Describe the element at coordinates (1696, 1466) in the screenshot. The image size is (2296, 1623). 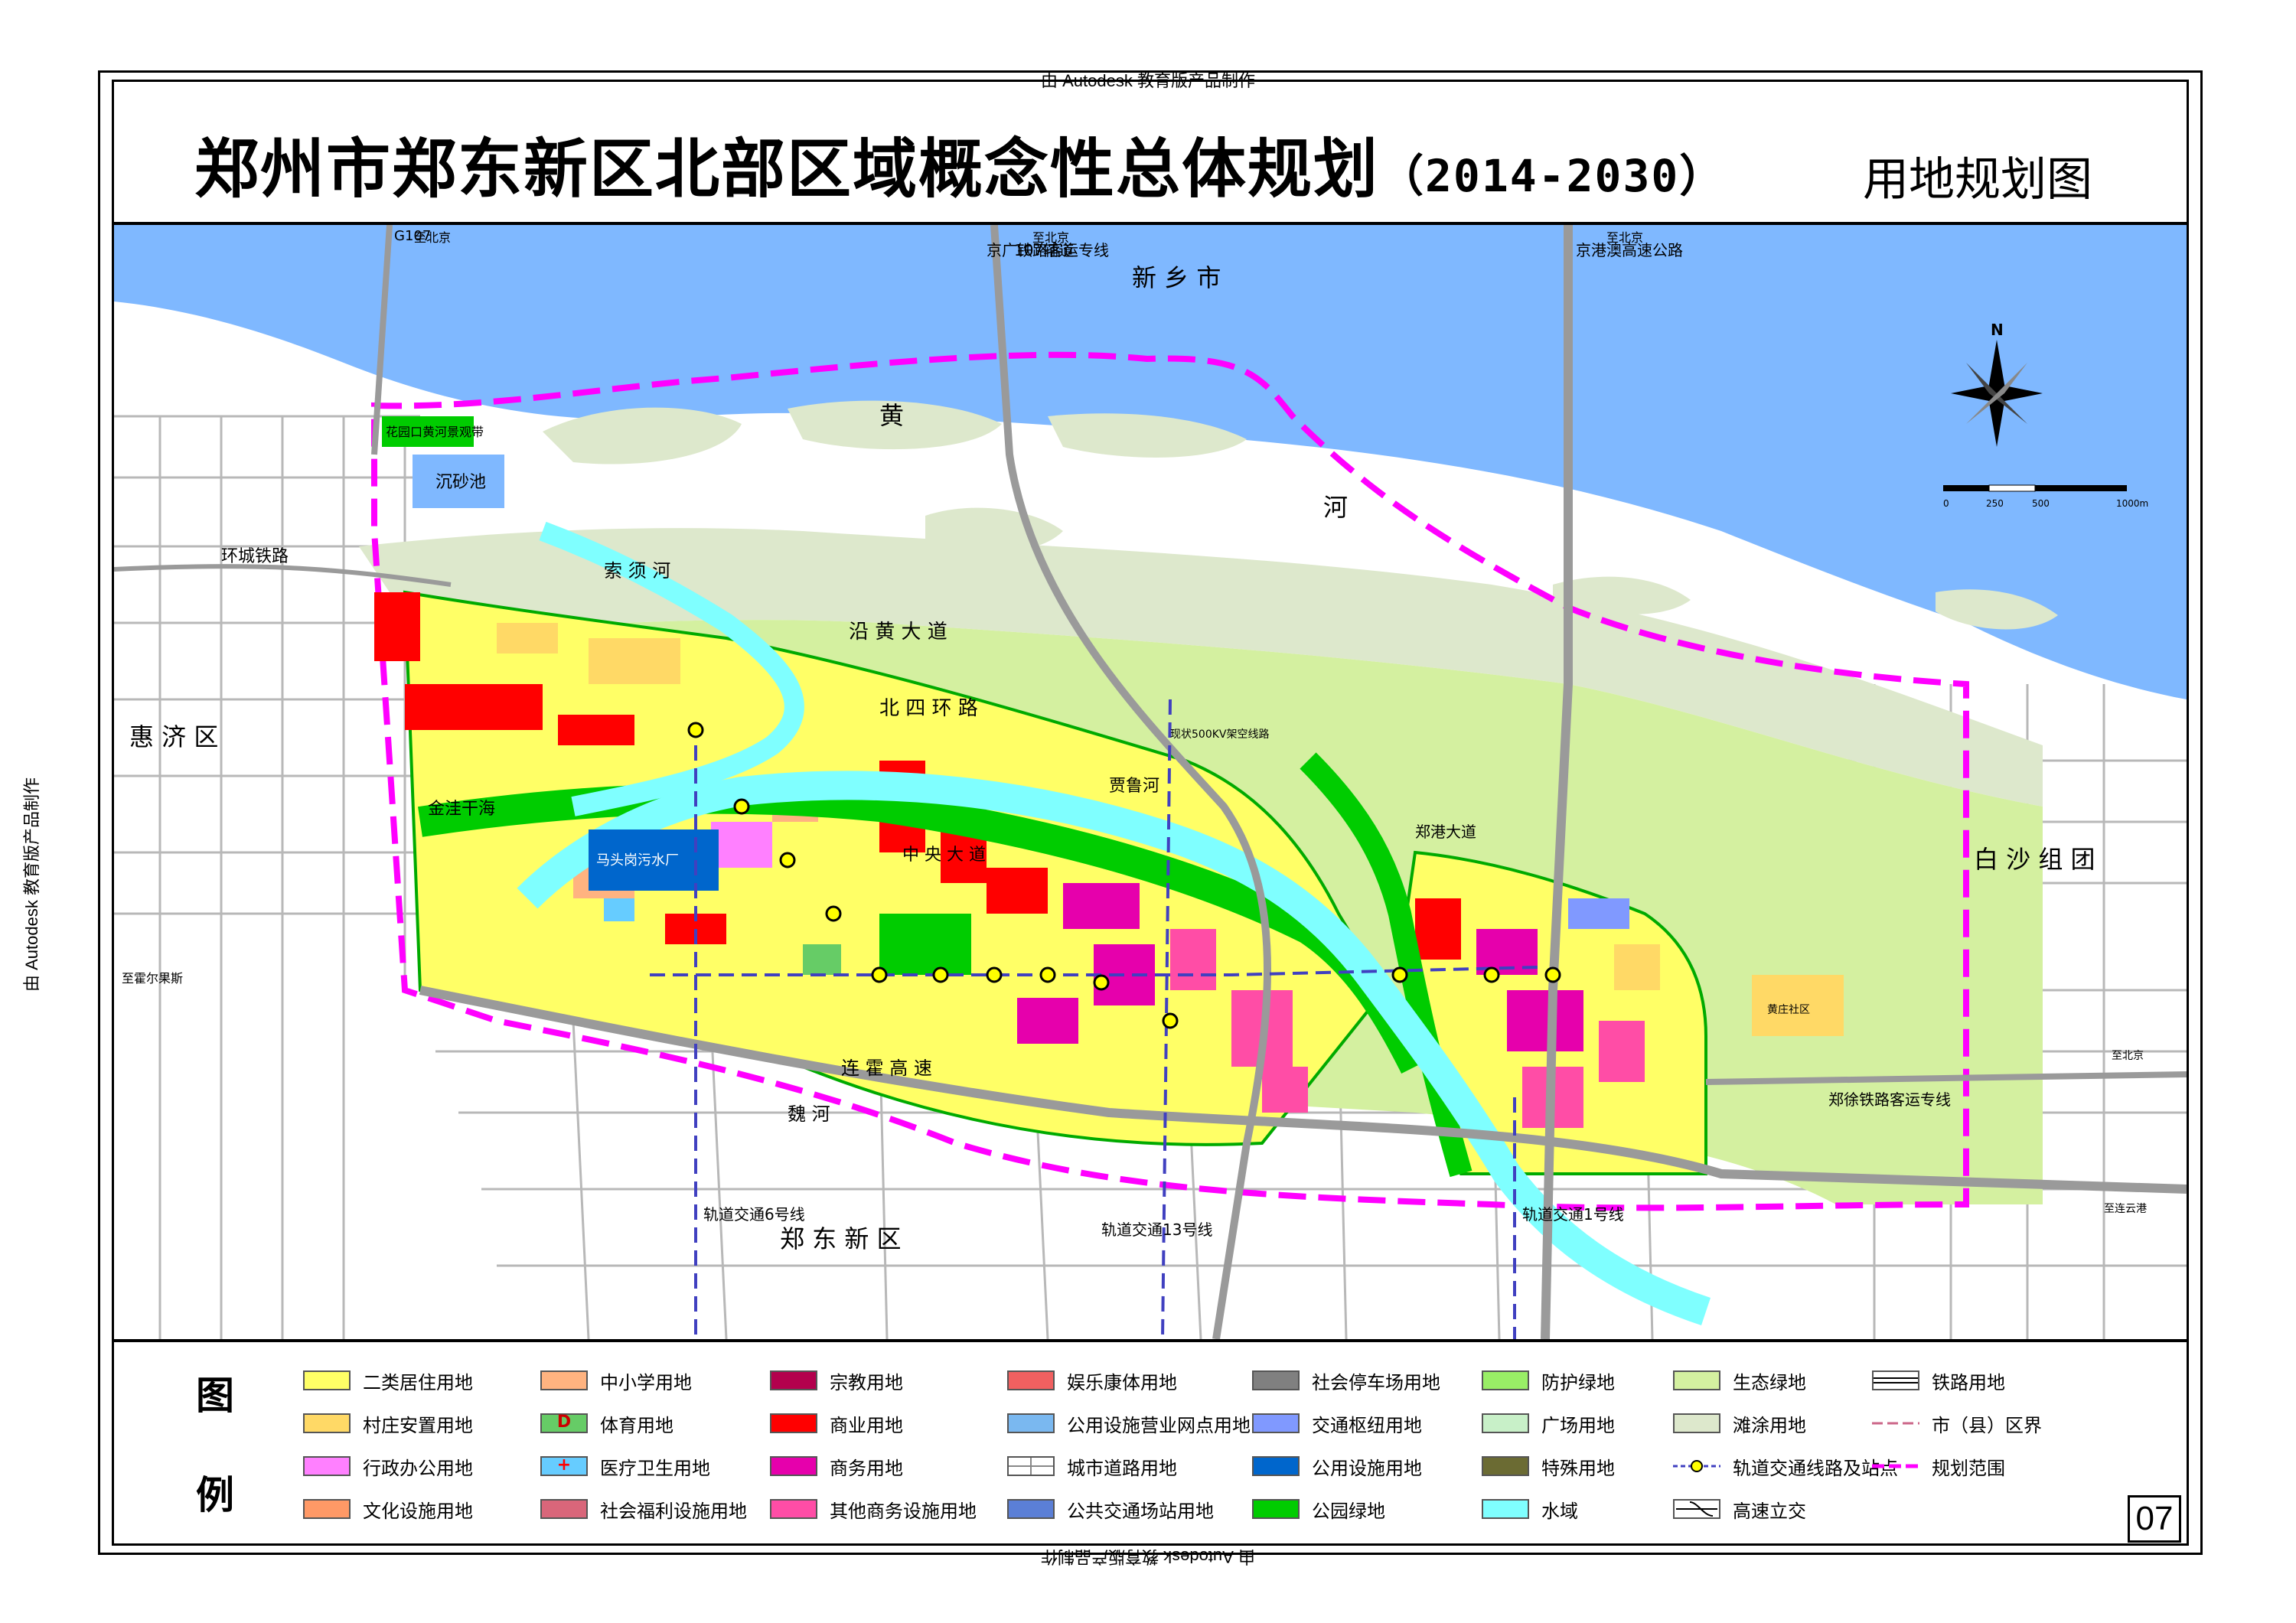
I see `metro-line-icon` at that location.